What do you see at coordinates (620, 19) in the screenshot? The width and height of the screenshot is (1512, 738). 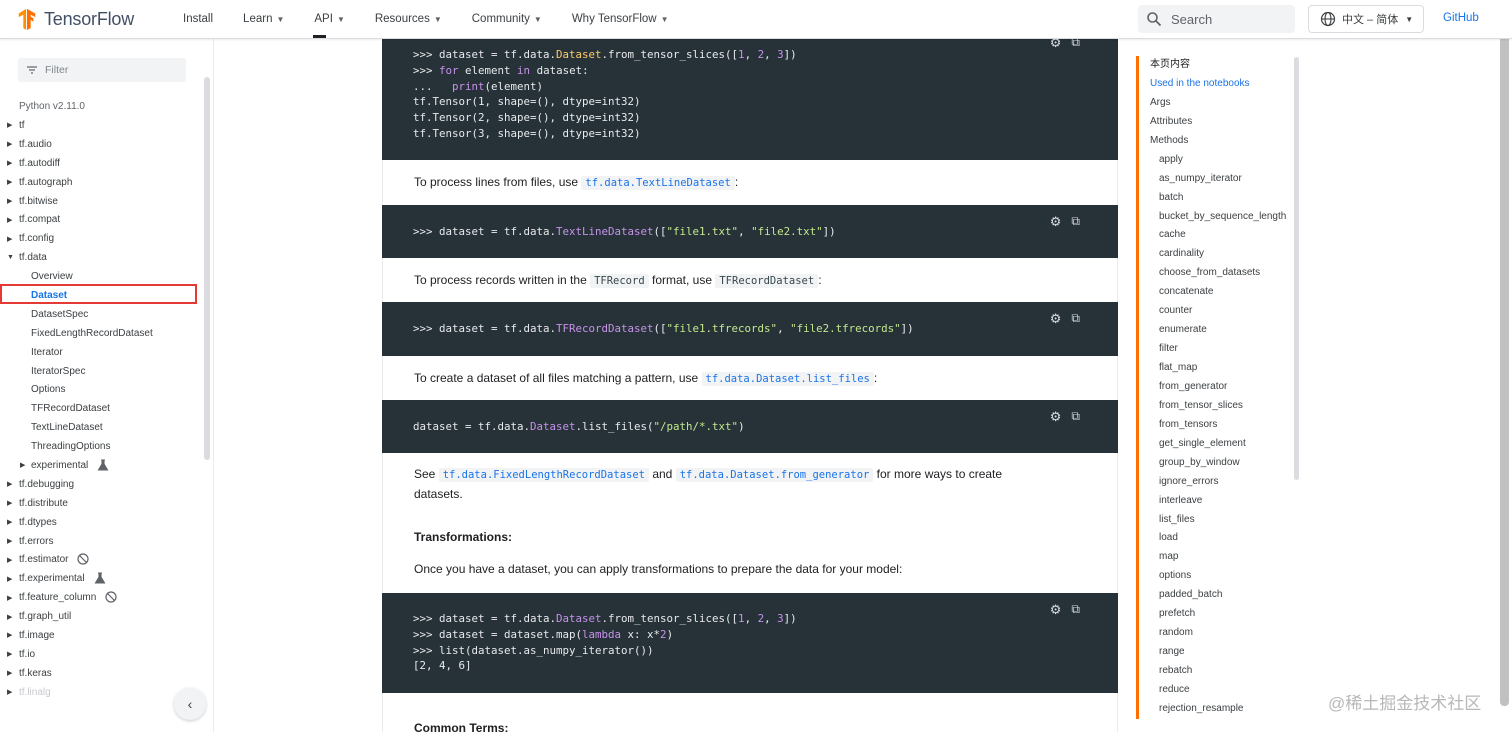 I see `nav-item-why-tensorflow: Why TensorFlow ▼` at bounding box center [620, 19].